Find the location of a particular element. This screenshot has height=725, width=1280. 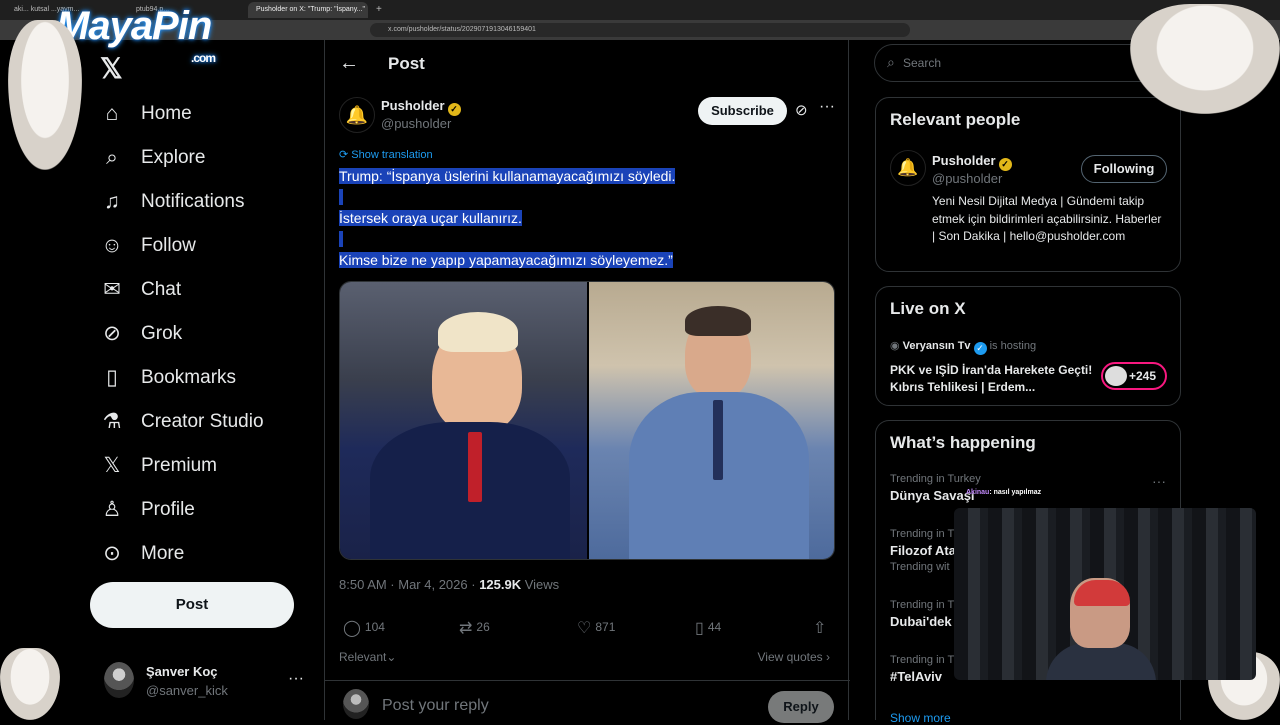

person-name: Pusholder ✓ is located at coordinates (972, 162).